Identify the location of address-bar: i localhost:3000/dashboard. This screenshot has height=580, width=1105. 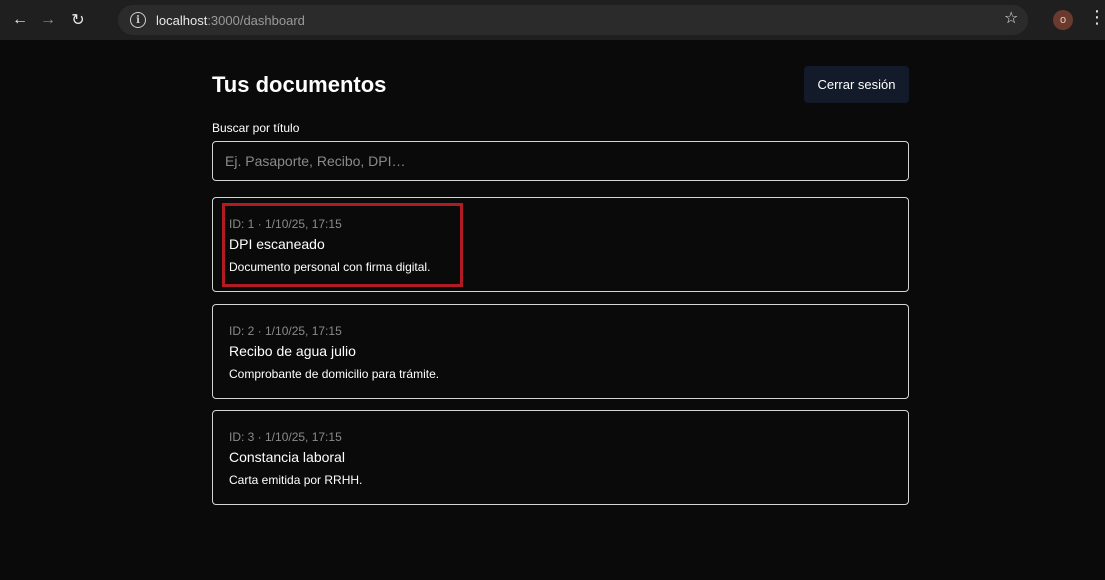
(573, 20).